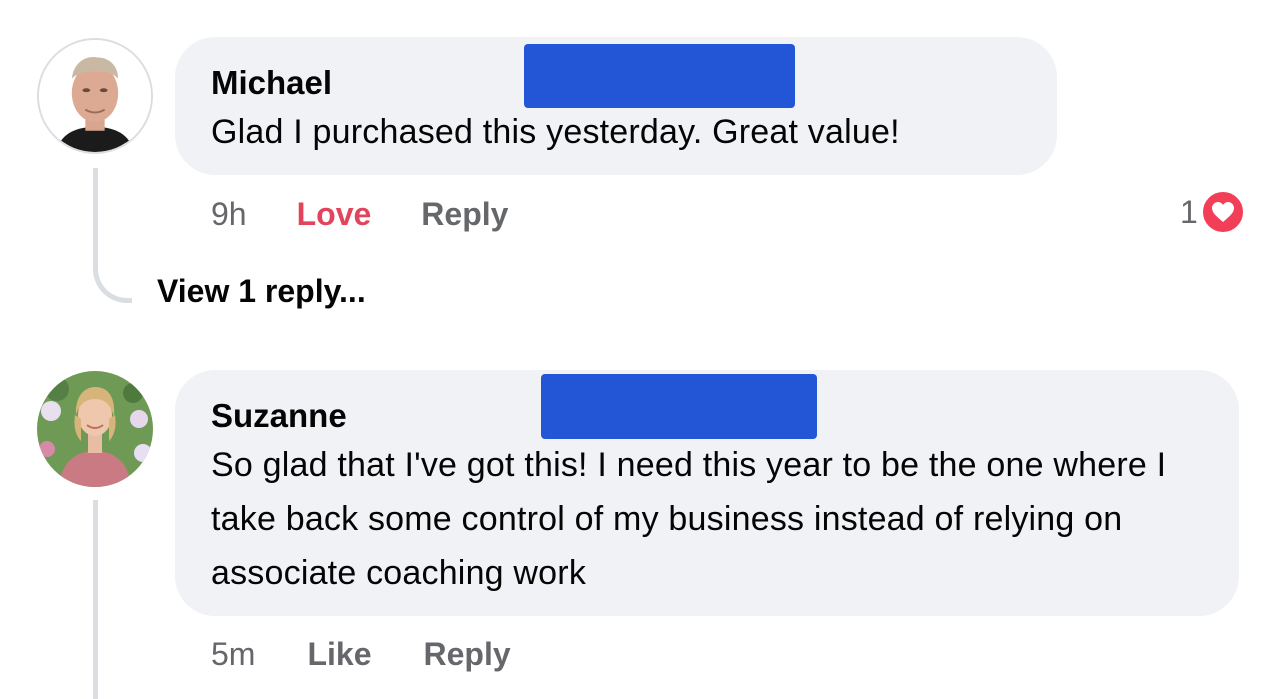 This screenshot has height=699, width=1283. What do you see at coordinates (339, 654) in the screenshot?
I see `like-button: Like` at bounding box center [339, 654].